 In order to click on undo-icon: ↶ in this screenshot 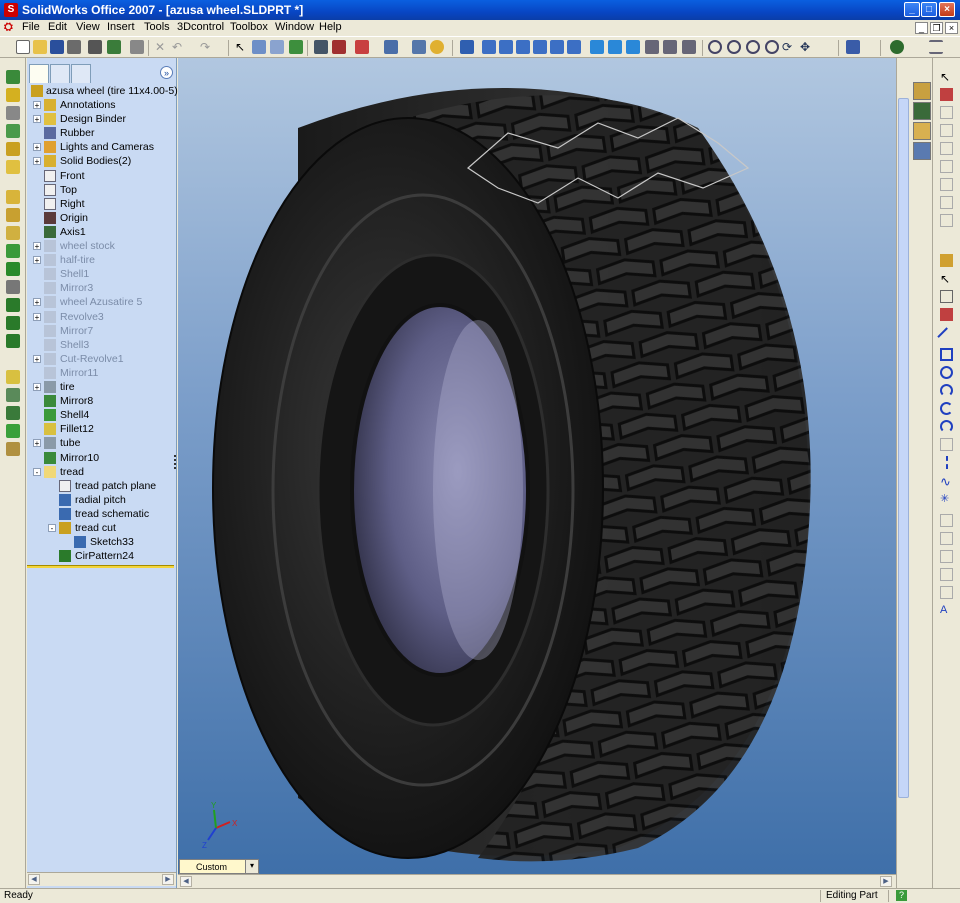, I will do `click(179, 47)`.